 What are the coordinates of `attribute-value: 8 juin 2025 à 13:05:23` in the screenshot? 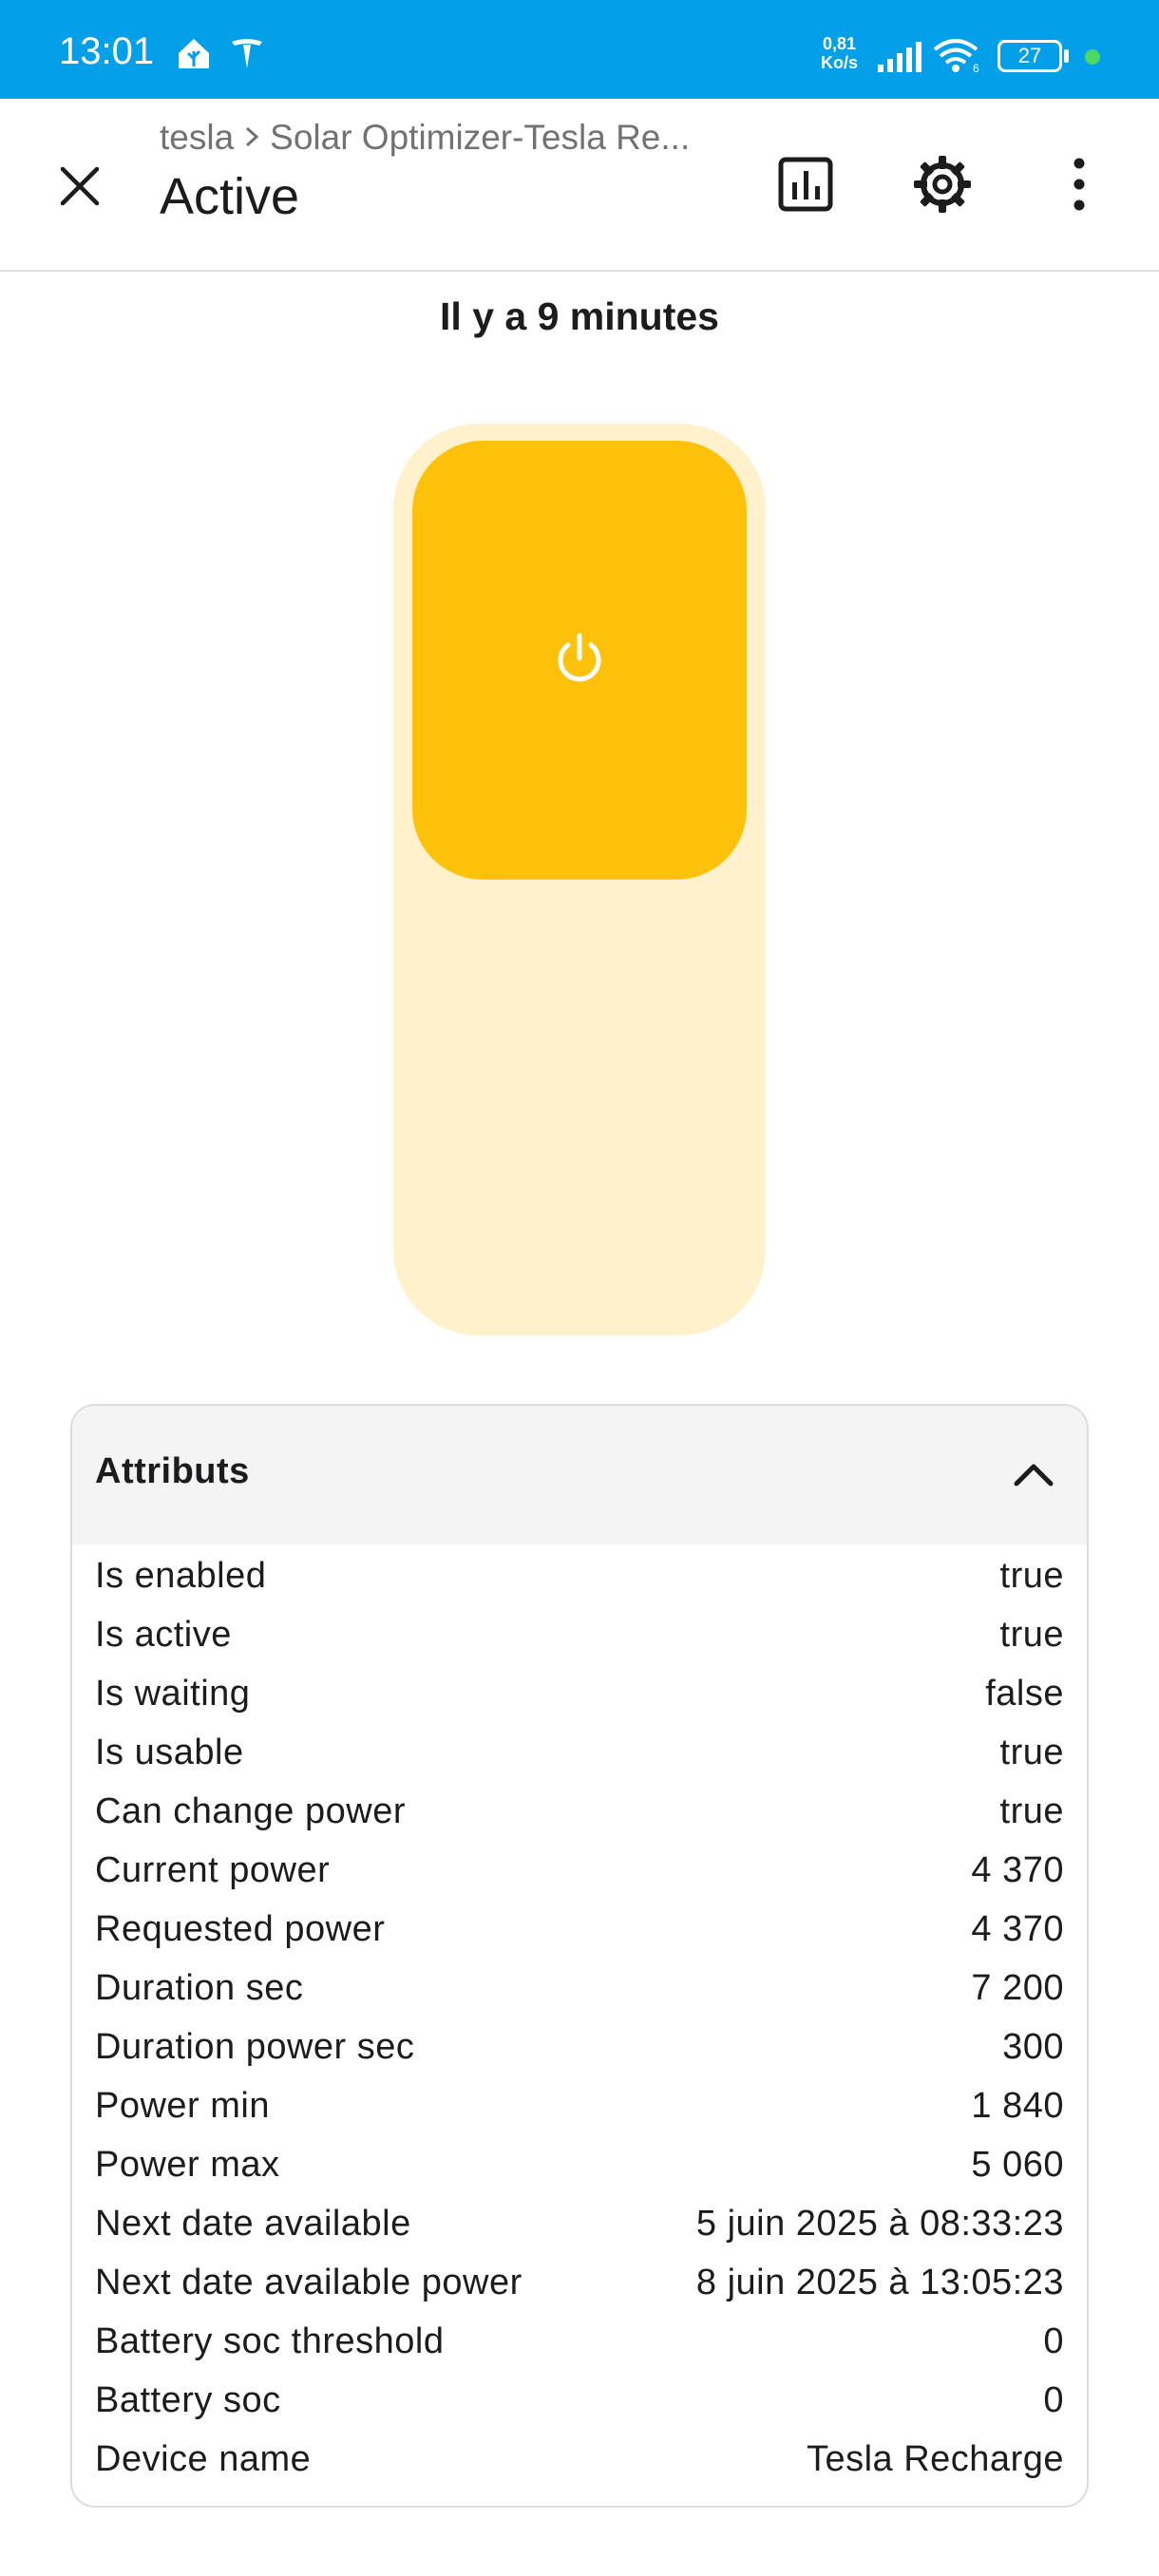 It's located at (879, 2282).